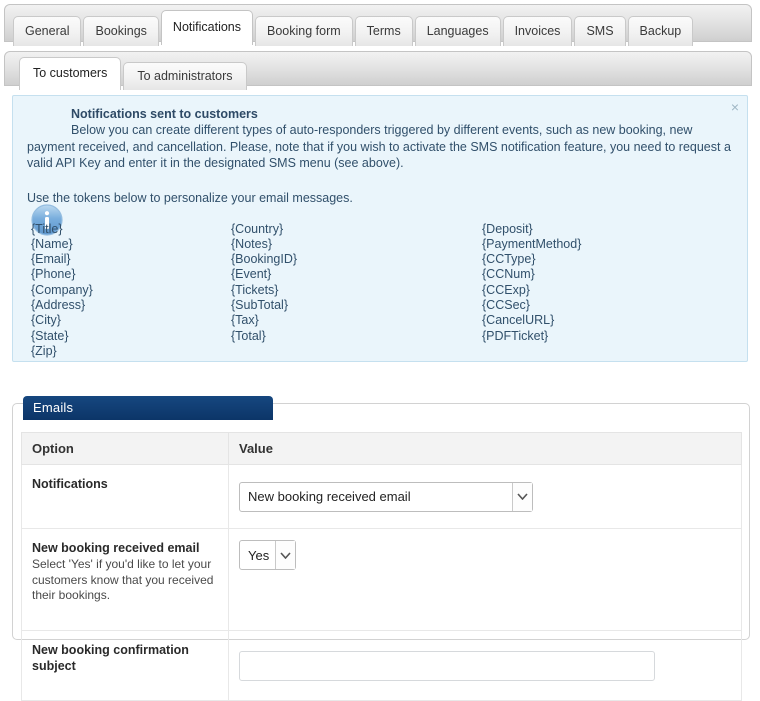 This screenshot has width=760, height=701. I want to click on value-cell: New booking received email, so click(485, 496).